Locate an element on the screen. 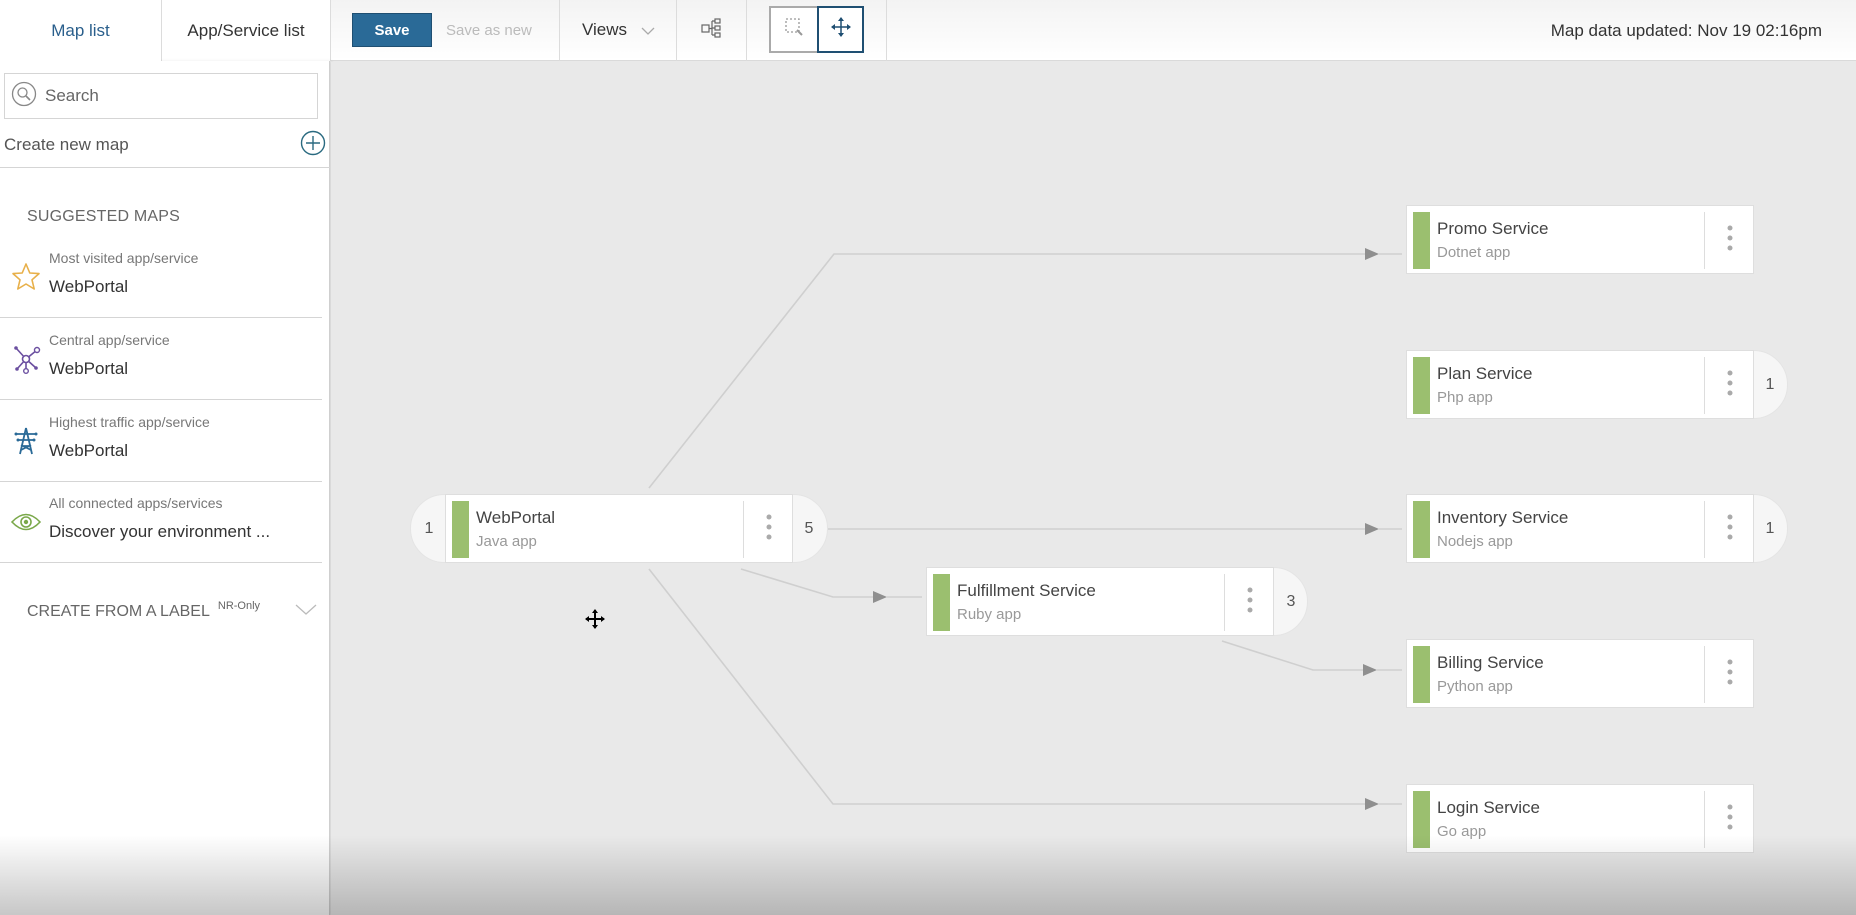 This screenshot has width=1856, height=915. tab-app-service-list: App/Service list is located at coordinates (246, 30).